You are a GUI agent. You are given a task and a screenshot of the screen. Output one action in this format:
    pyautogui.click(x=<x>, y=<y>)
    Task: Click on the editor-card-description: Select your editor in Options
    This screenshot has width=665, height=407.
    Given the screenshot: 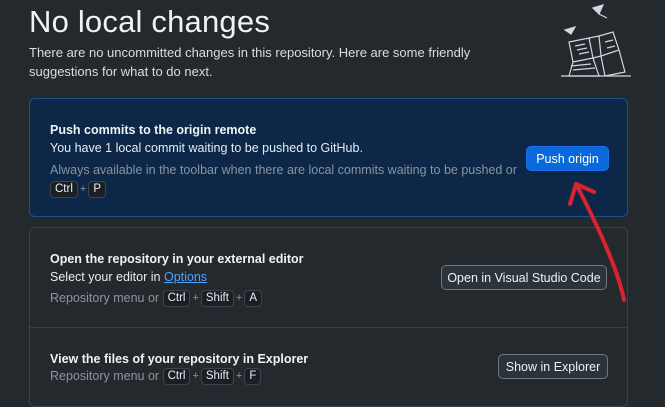 What is the action you would take?
    pyautogui.click(x=128, y=277)
    